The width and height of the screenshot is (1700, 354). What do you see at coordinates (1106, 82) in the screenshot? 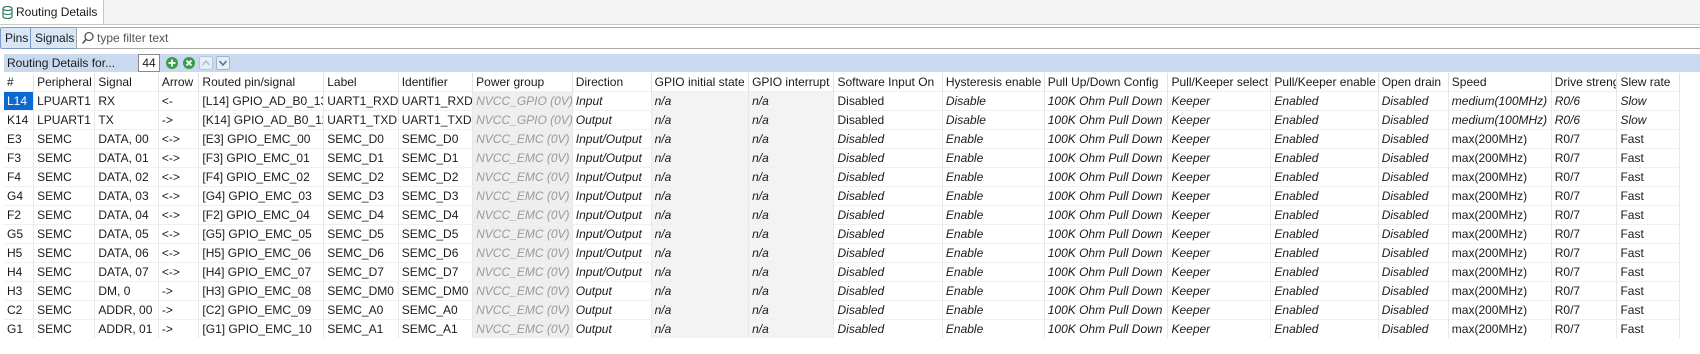
I see `column-header: Pull Up/Down Config` at bounding box center [1106, 82].